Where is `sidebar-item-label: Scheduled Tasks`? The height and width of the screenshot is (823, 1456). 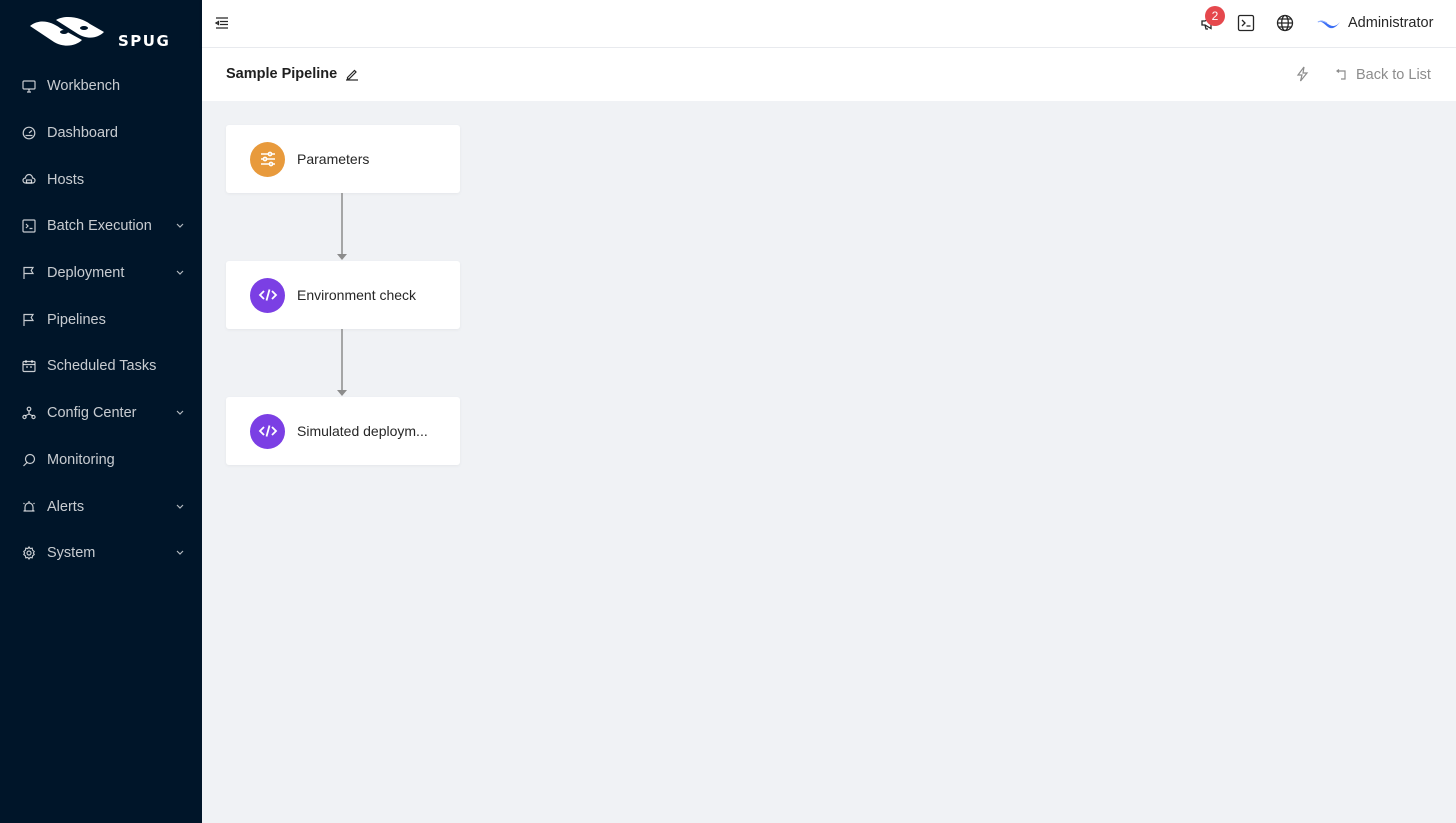
sidebar-item-label: Scheduled Tasks is located at coordinates (102, 366).